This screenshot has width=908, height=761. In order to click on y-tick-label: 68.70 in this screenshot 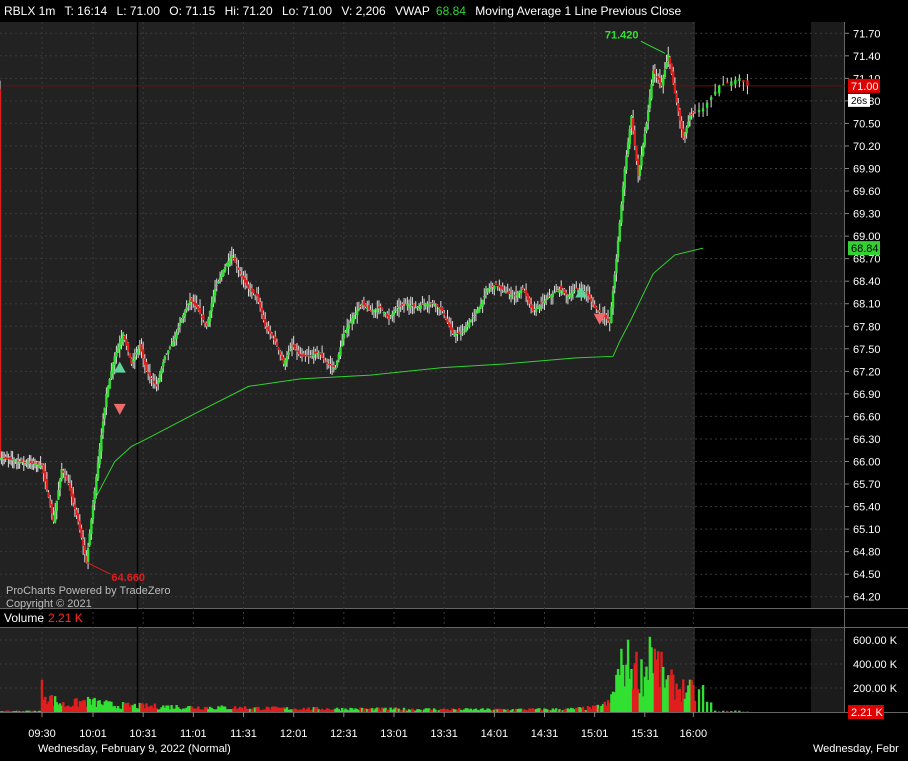, I will do `click(867, 260)`.